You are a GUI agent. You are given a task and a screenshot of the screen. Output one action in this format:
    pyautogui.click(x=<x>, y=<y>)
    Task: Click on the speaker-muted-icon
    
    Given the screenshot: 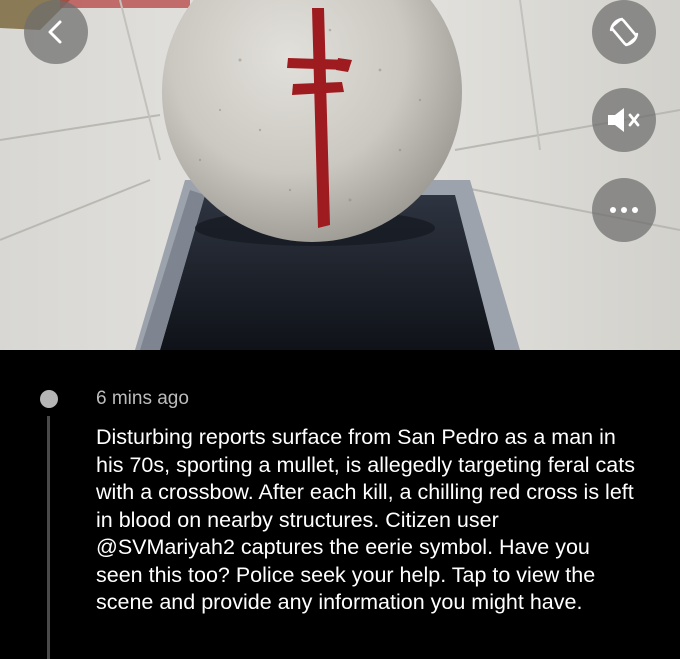 What is the action you would take?
    pyautogui.click(x=624, y=120)
    